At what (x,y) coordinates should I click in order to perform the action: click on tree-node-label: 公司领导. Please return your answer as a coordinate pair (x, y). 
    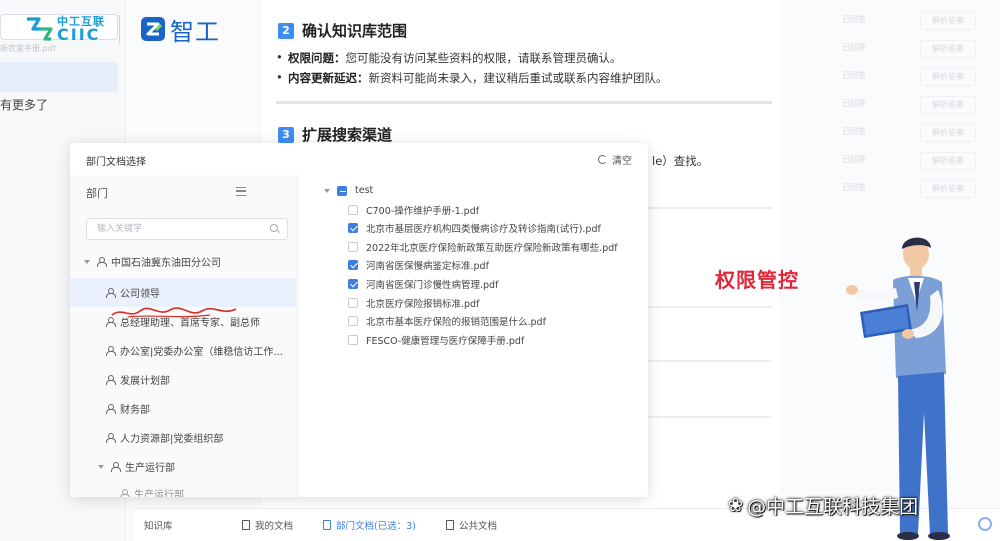
    Looking at the image, I should click on (140, 294).